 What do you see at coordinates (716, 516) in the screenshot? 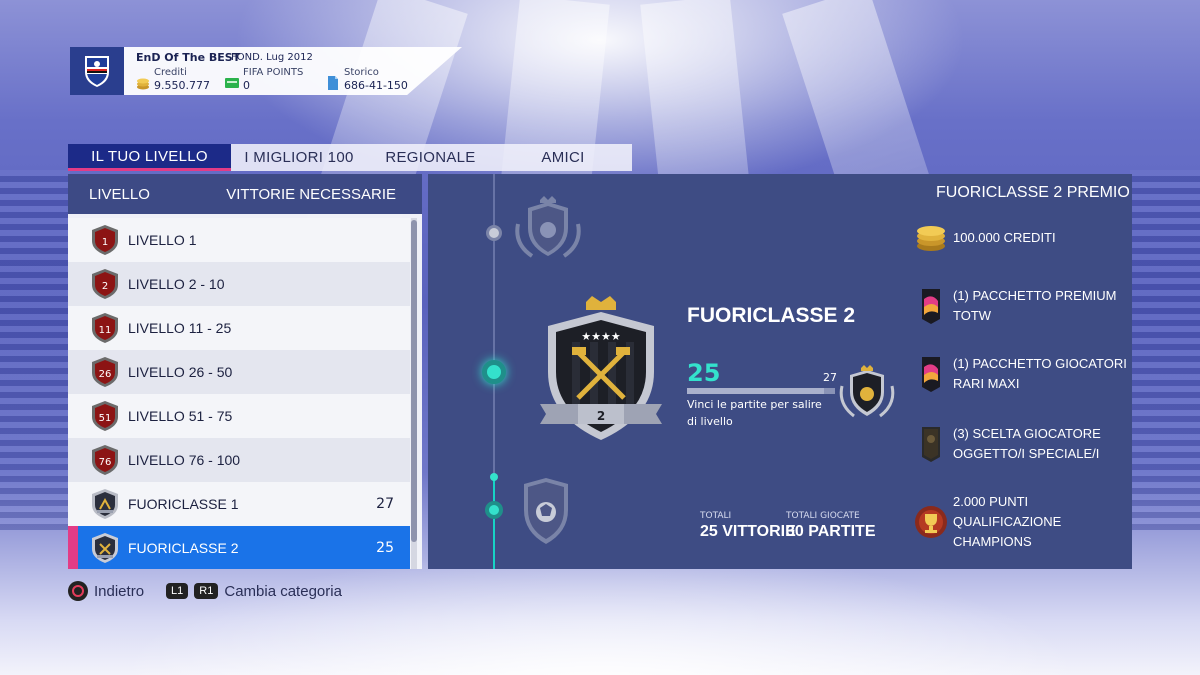
I see `total-wins-label: TOTALI` at bounding box center [716, 516].